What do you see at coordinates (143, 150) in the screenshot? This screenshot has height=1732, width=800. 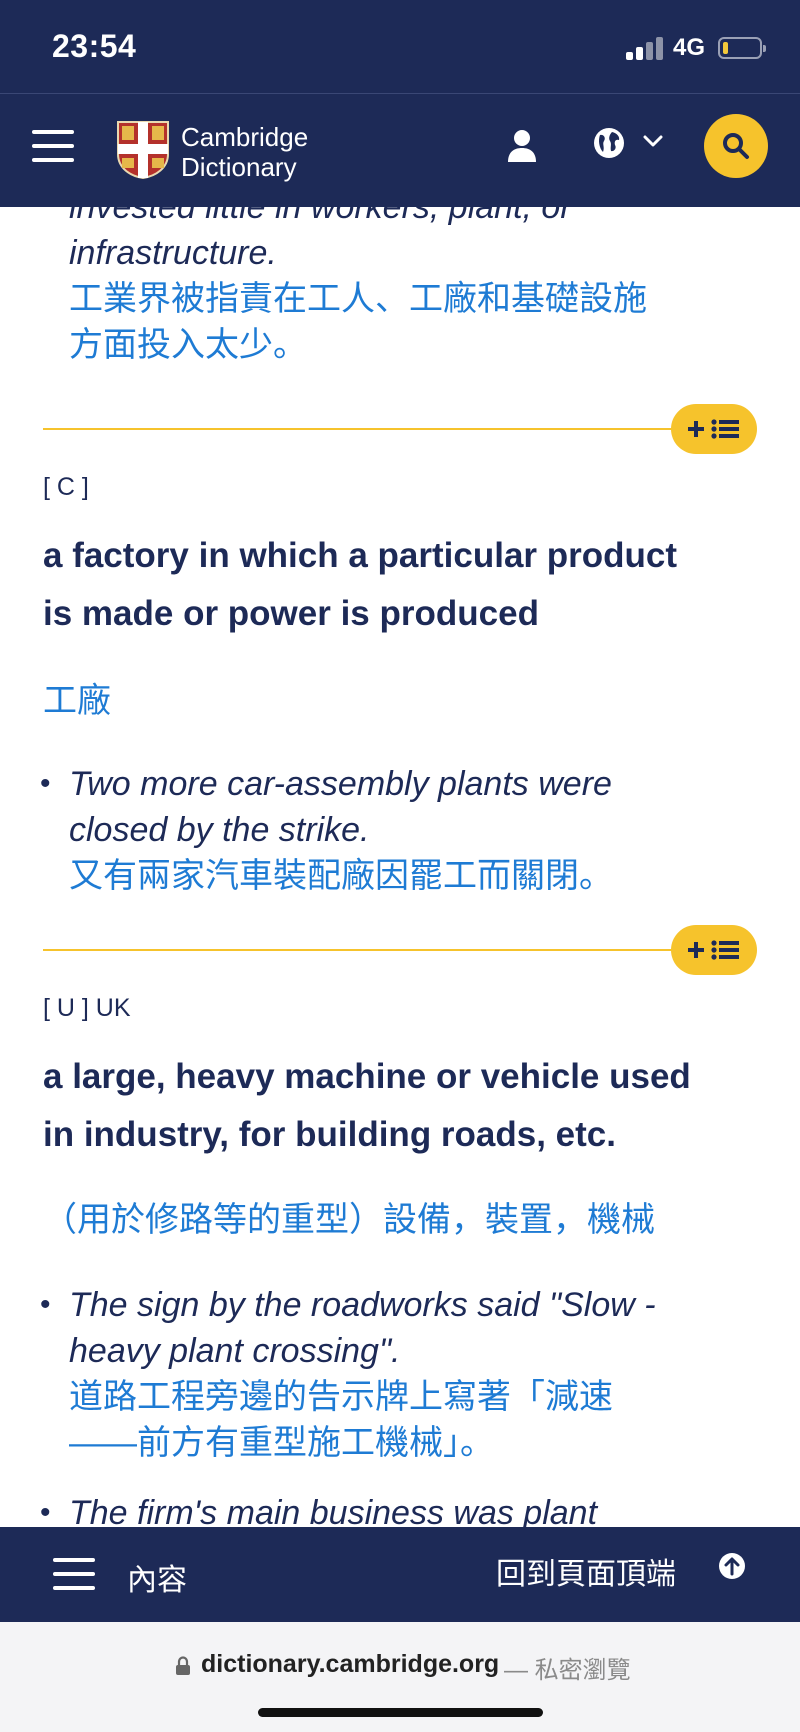 I see `cambridge-shield-icon` at bounding box center [143, 150].